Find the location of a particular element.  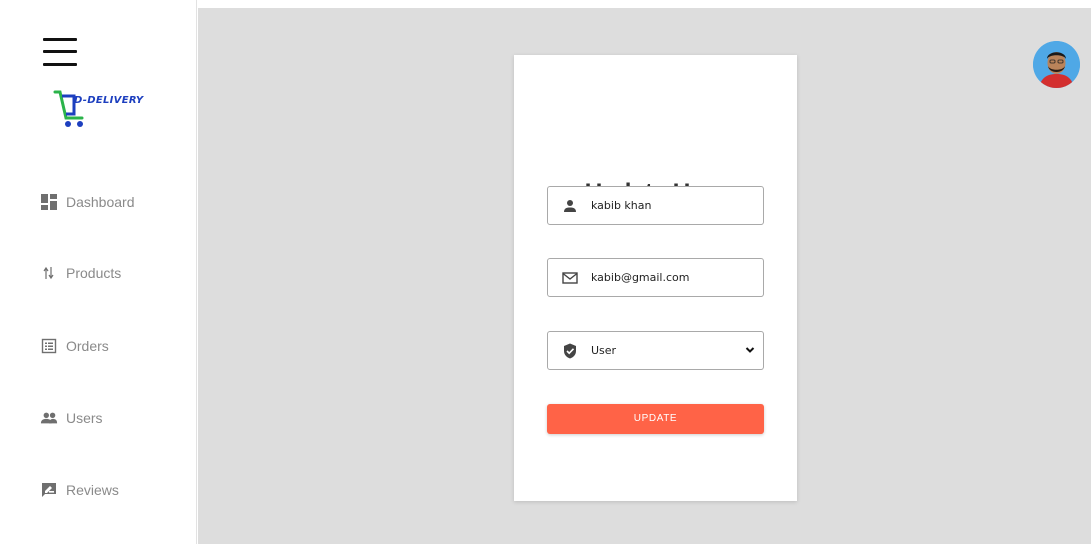

name-field is located at coordinates (655, 205).